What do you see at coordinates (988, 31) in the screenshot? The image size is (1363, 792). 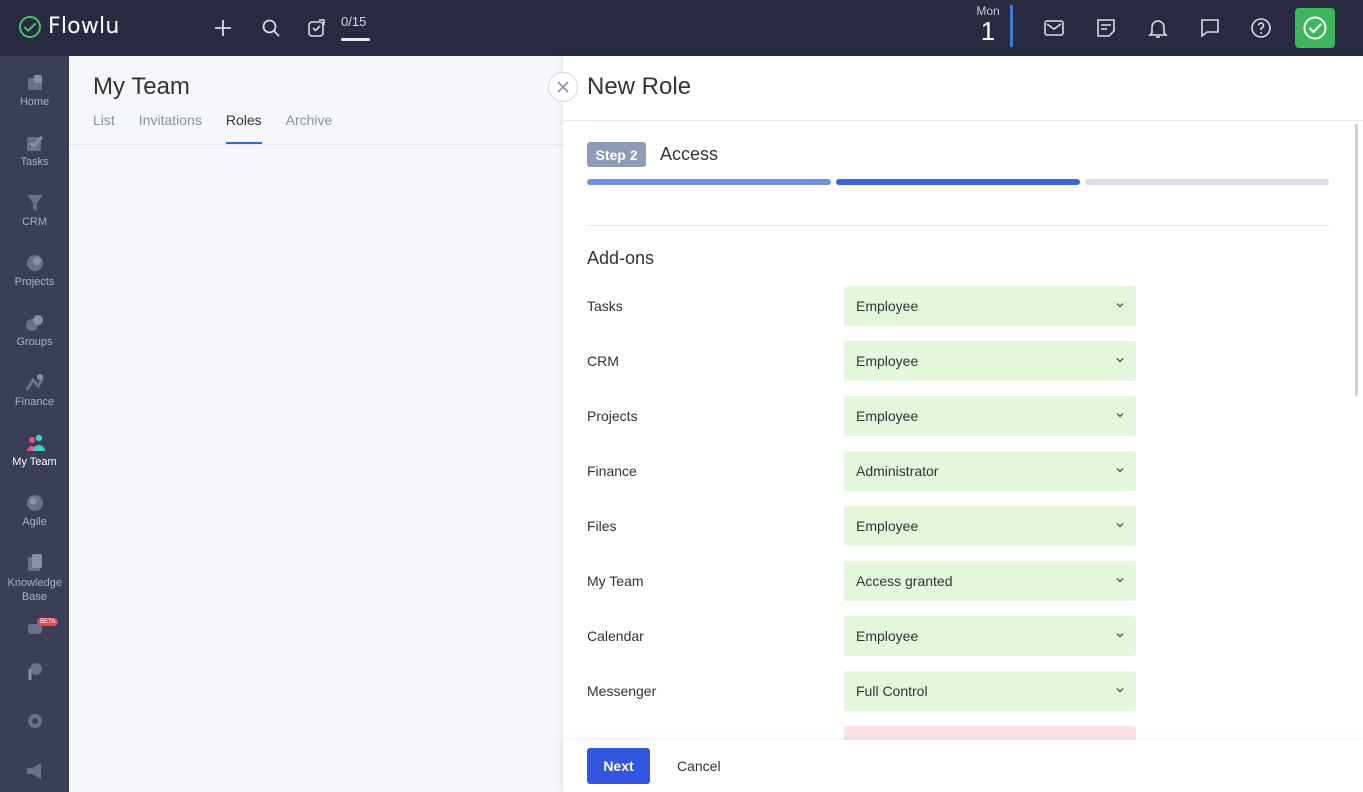 I see `date-number: 1` at bounding box center [988, 31].